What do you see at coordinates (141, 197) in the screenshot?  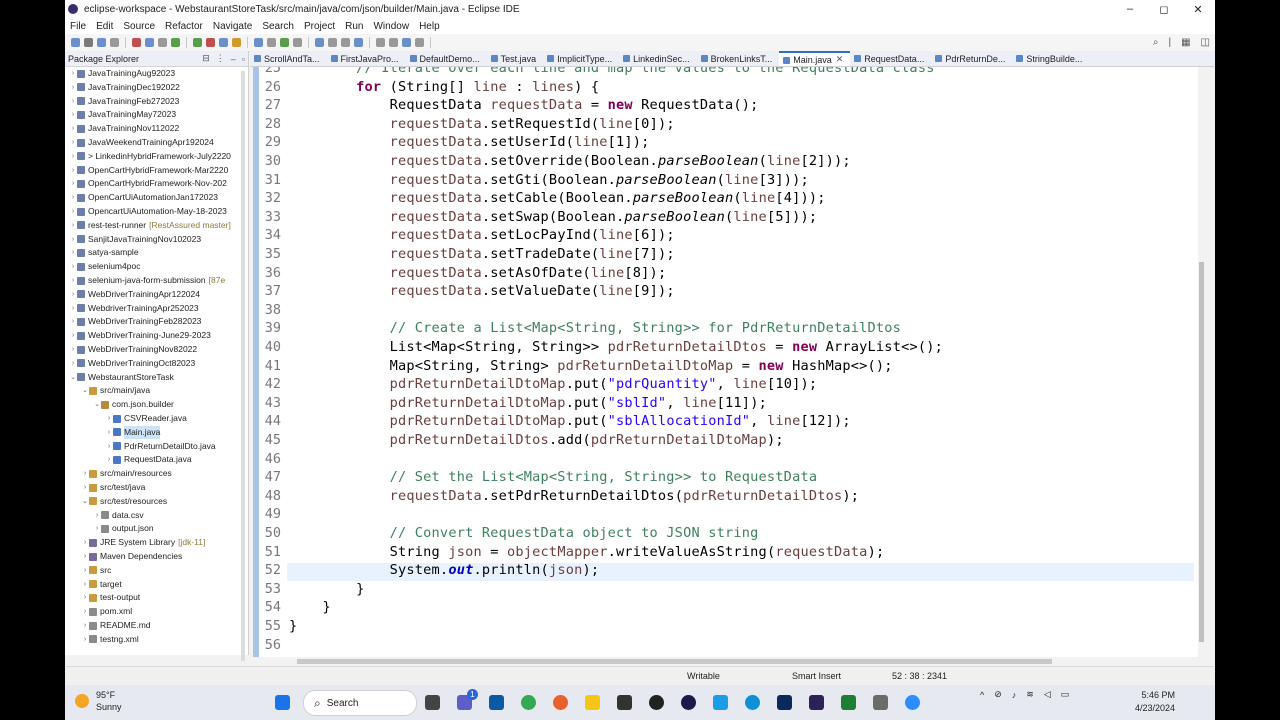 I see `tree-item: › OpenCartUiAutomationJan172023` at bounding box center [141, 197].